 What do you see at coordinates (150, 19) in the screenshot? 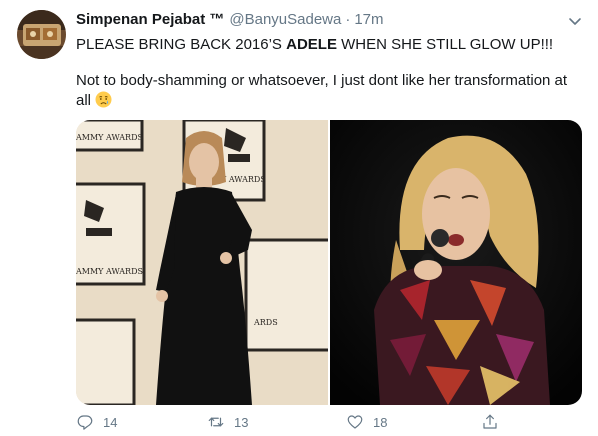
I see `display-name: Simpenan Pejabat ™` at bounding box center [150, 19].